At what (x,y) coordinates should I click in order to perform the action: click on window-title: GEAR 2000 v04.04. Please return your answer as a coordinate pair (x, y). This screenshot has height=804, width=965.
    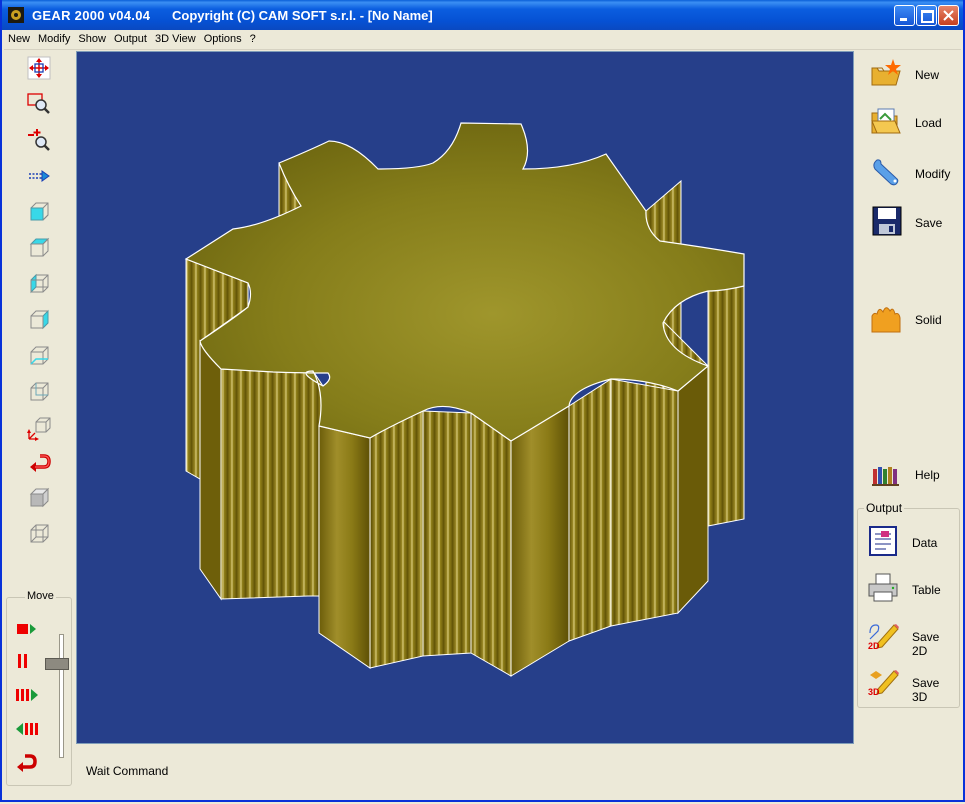
    Looking at the image, I should click on (91, 15).